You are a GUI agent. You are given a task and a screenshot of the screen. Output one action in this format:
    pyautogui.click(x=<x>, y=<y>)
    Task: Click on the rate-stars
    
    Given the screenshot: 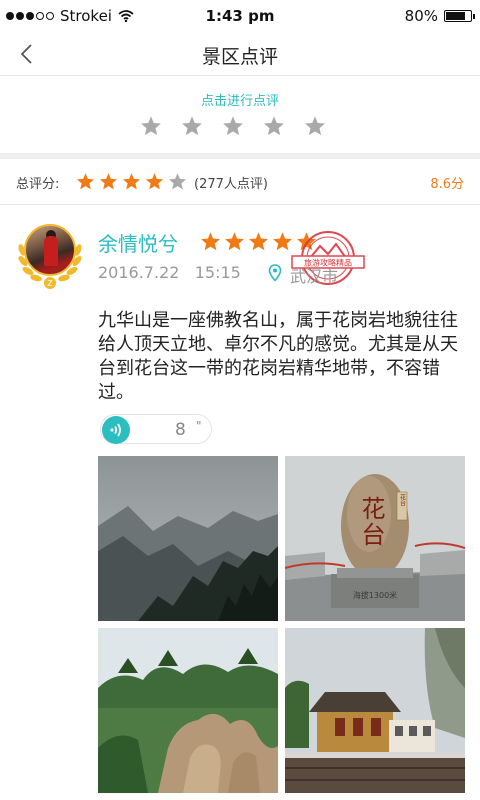 What is the action you would take?
    pyautogui.click(x=233, y=126)
    